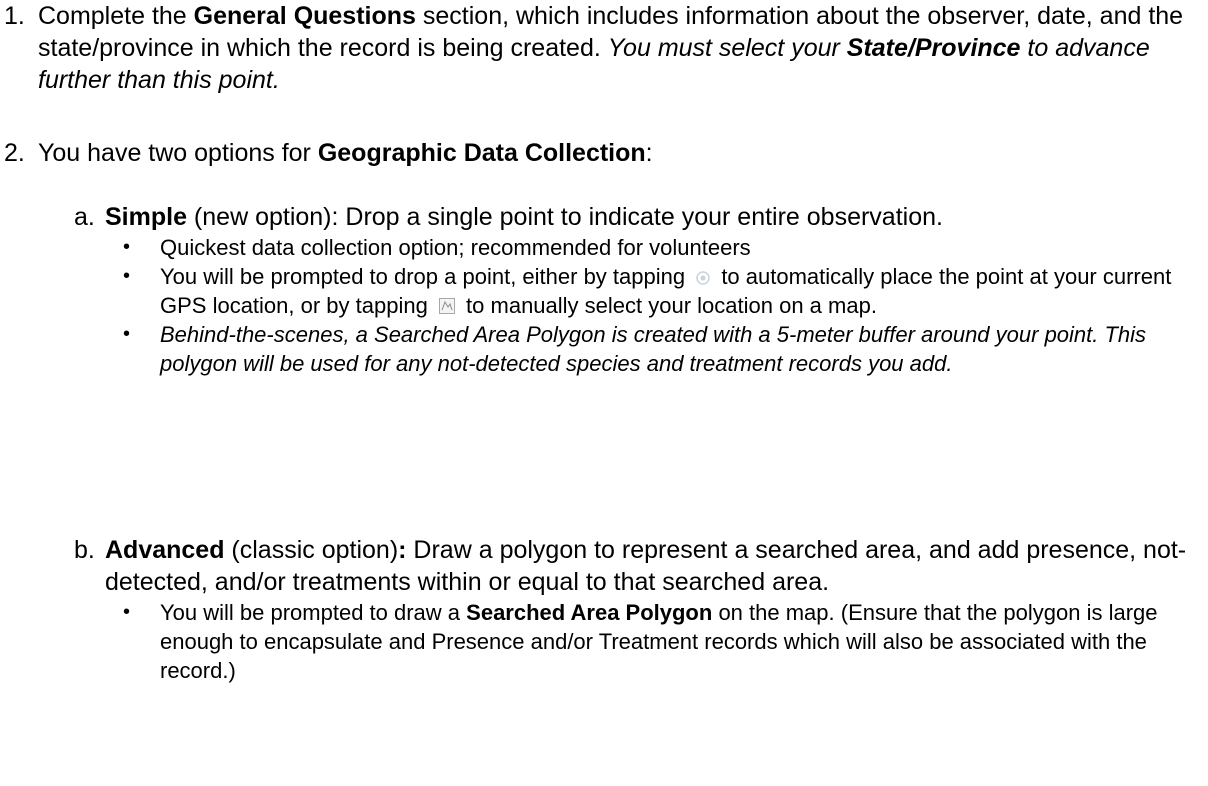  Describe the element at coordinates (703, 274) in the screenshot. I see `gps-locate-icon` at that location.